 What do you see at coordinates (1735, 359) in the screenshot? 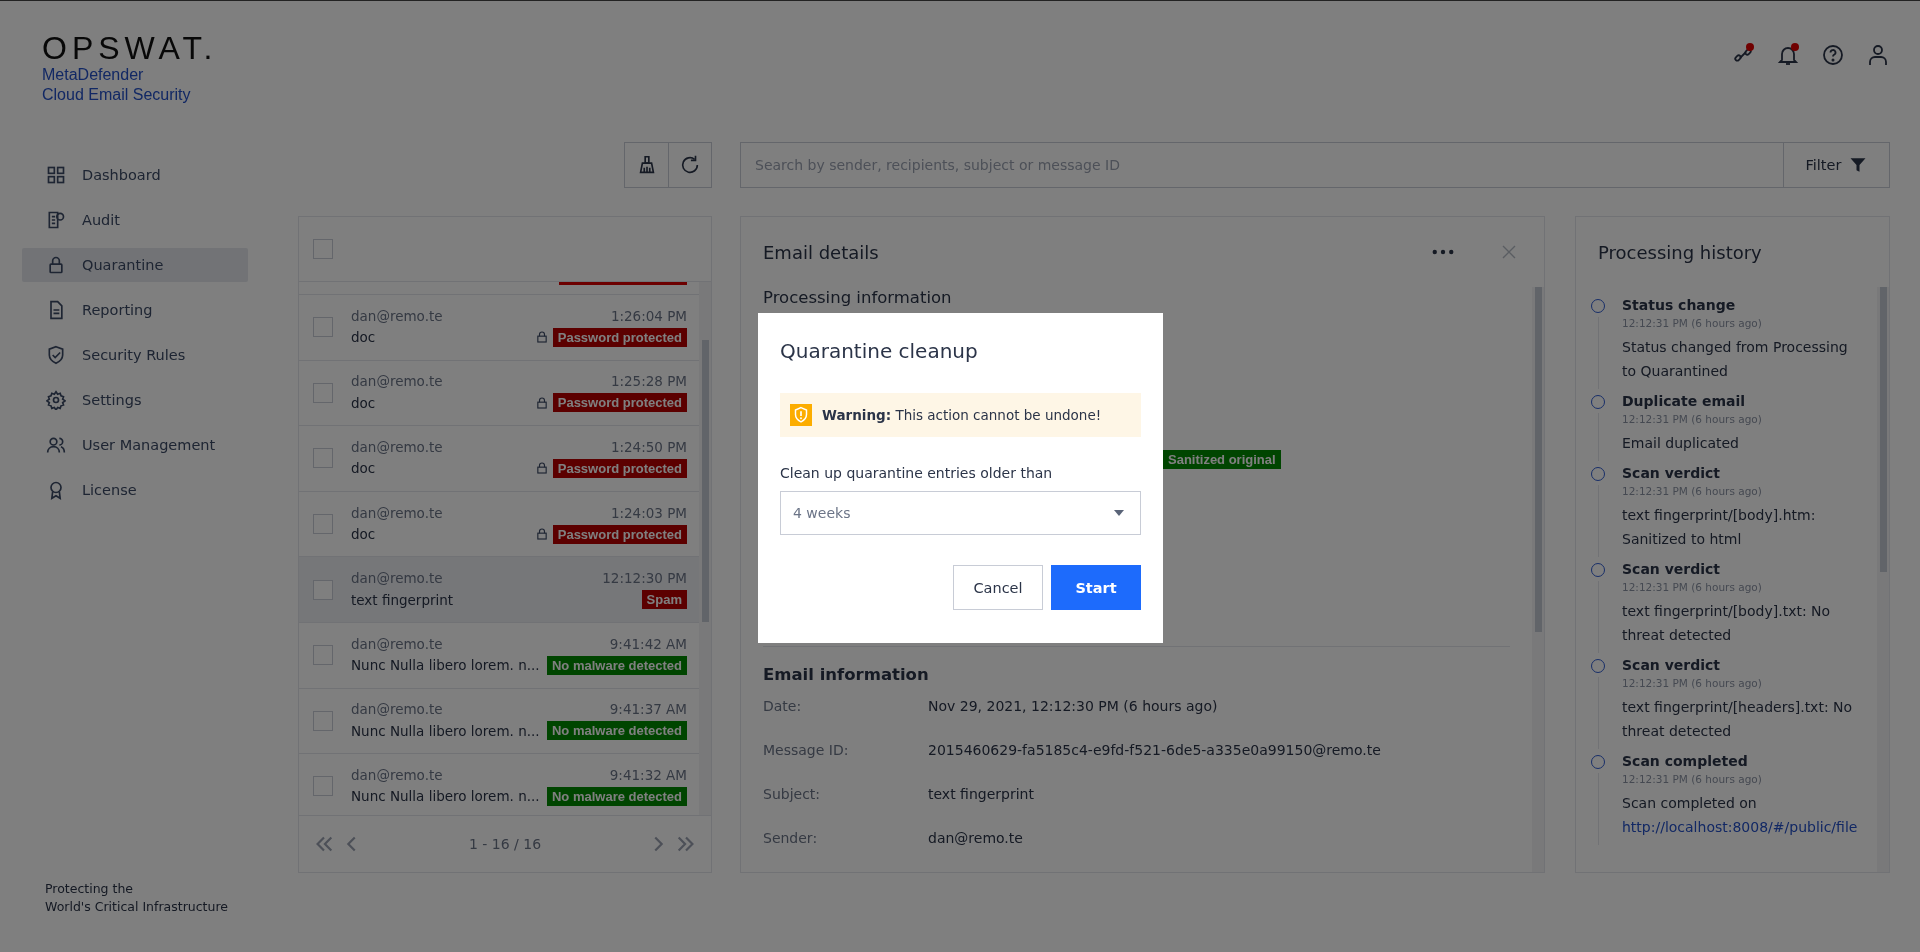
I see `event-description: Status changed from Processing to Quarantined` at bounding box center [1735, 359].